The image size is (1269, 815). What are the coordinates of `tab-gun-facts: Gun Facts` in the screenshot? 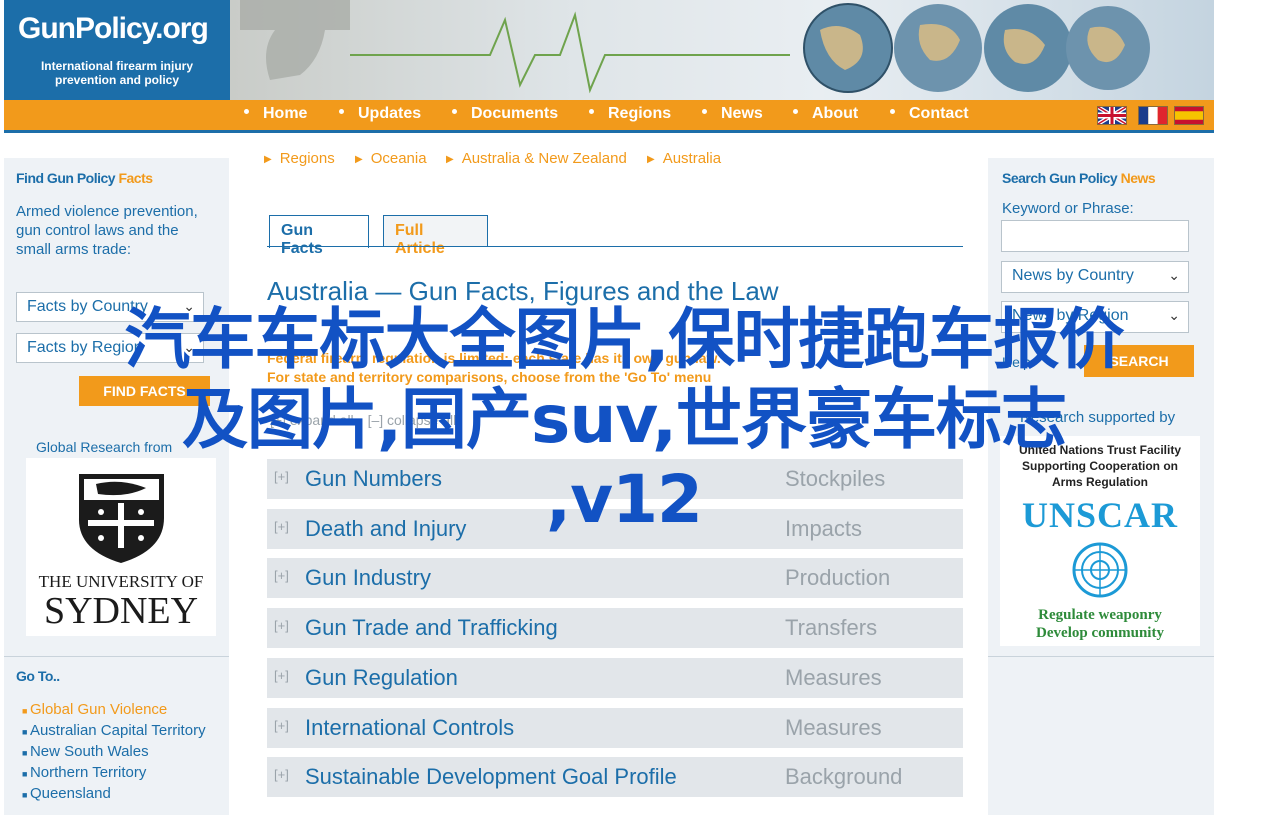 It's located at (319, 236).